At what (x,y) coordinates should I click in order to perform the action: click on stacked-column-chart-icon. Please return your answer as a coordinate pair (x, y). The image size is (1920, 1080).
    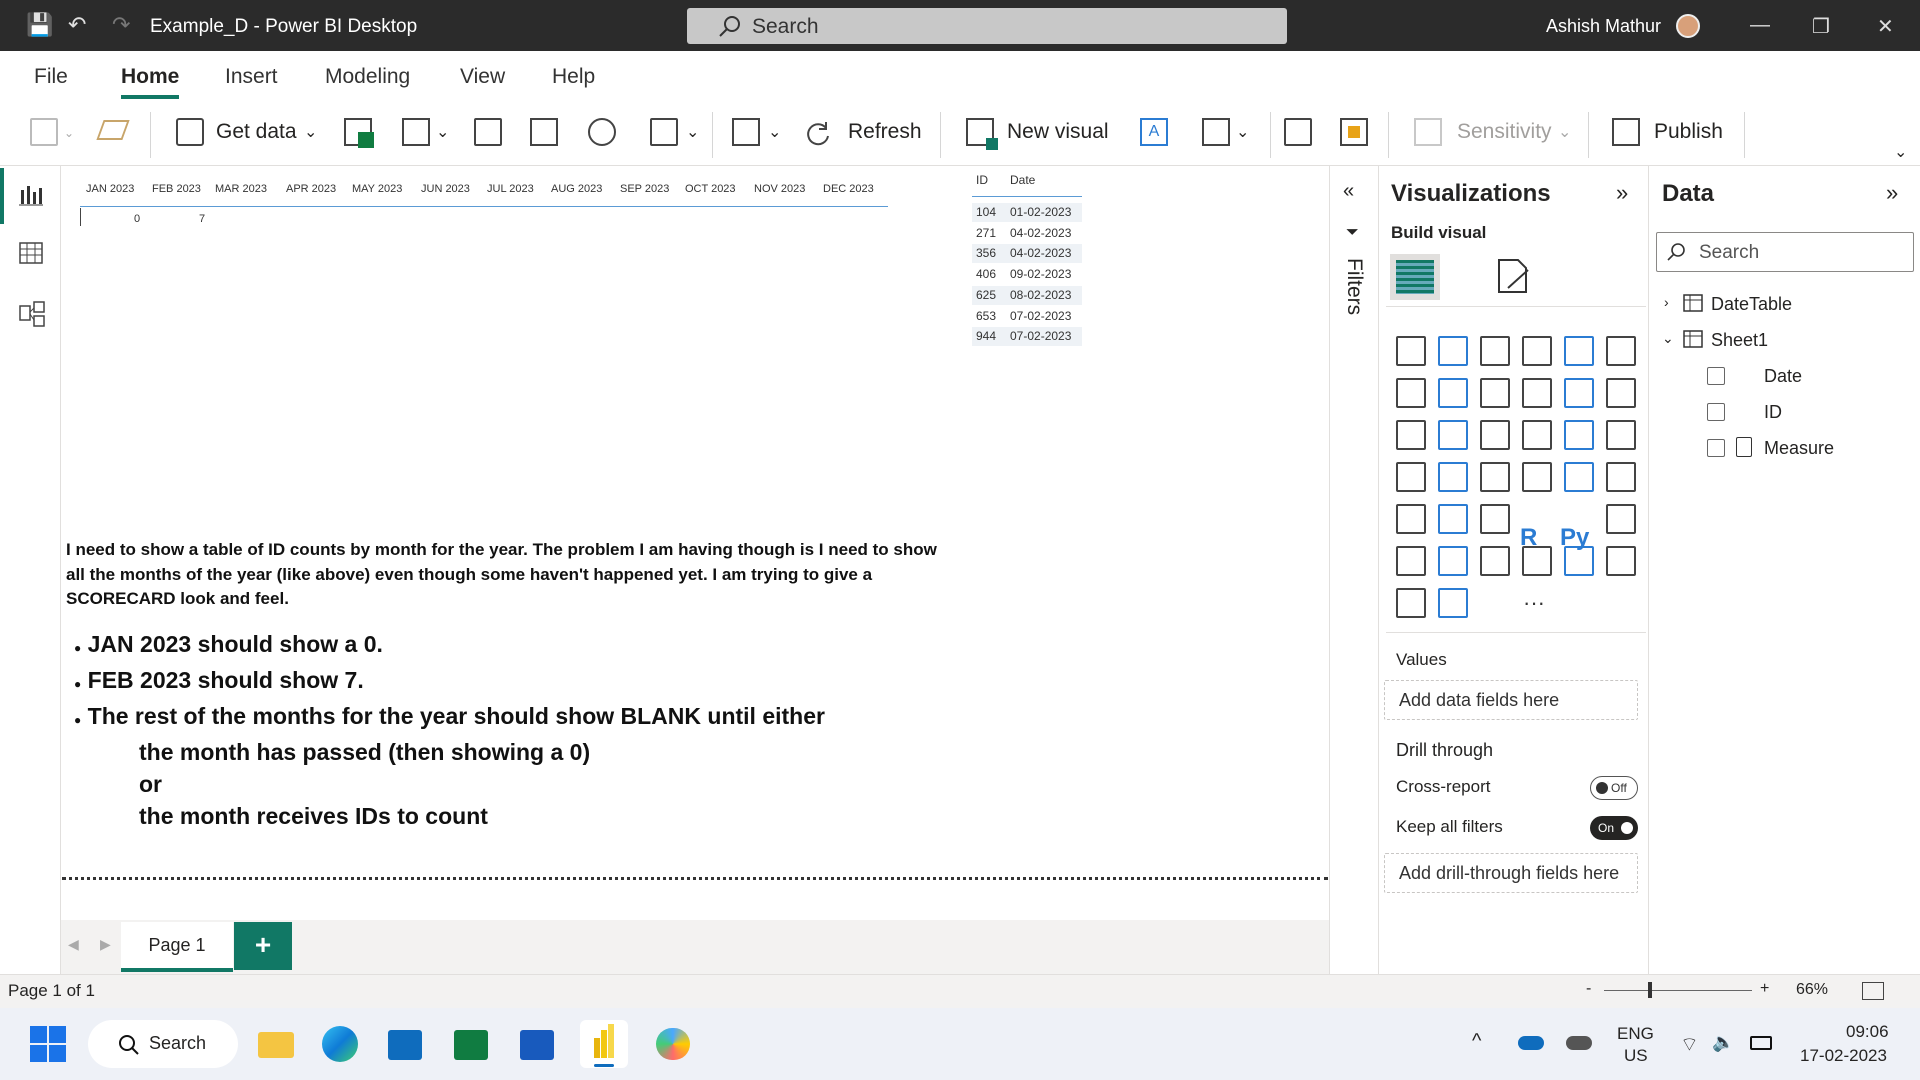
    Looking at the image, I should click on (1453, 351).